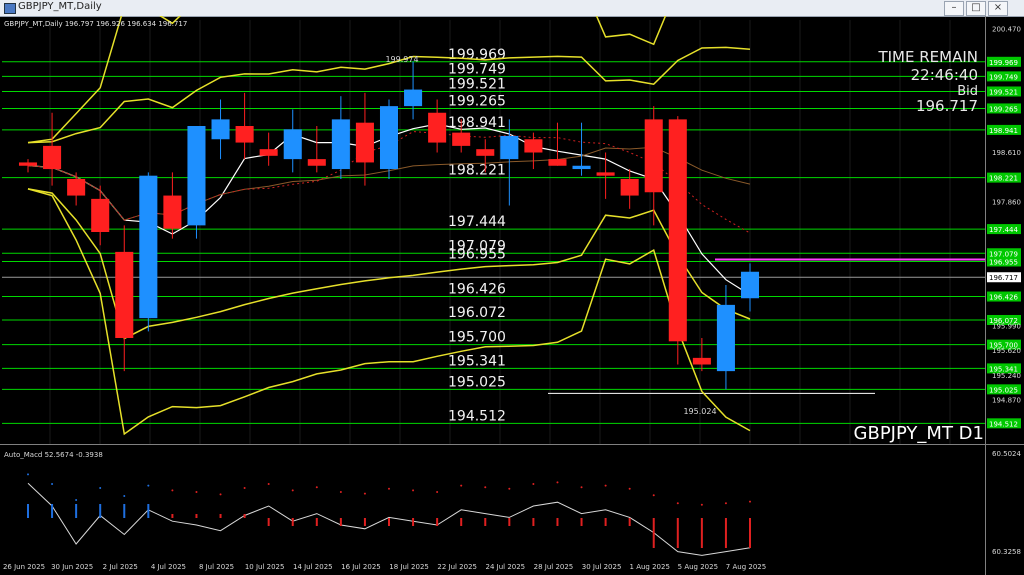 The width and height of the screenshot is (1024, 575). What do you see at coordinates (168, 567) in the screenshot?
I see `date-tick: 4 Jul 2025` at bounding box center [168, 567].